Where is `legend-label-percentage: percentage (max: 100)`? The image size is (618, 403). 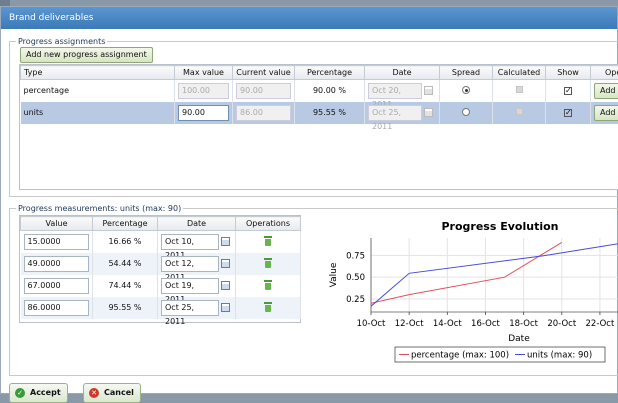
legend-label-percentage: percentage (max: 100) is located at coordinates (460, 356).